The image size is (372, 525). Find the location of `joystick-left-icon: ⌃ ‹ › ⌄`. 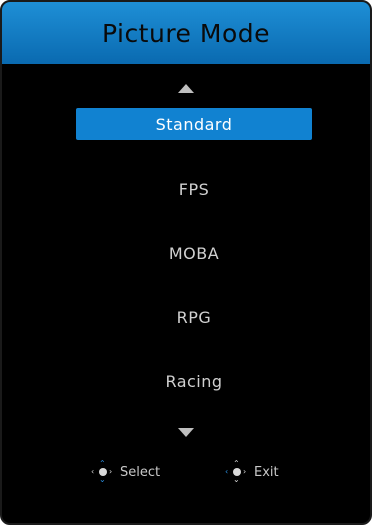

joystick-left-icon: ⌃ ‹ › ⌄ is located at coordinates (236, 471).